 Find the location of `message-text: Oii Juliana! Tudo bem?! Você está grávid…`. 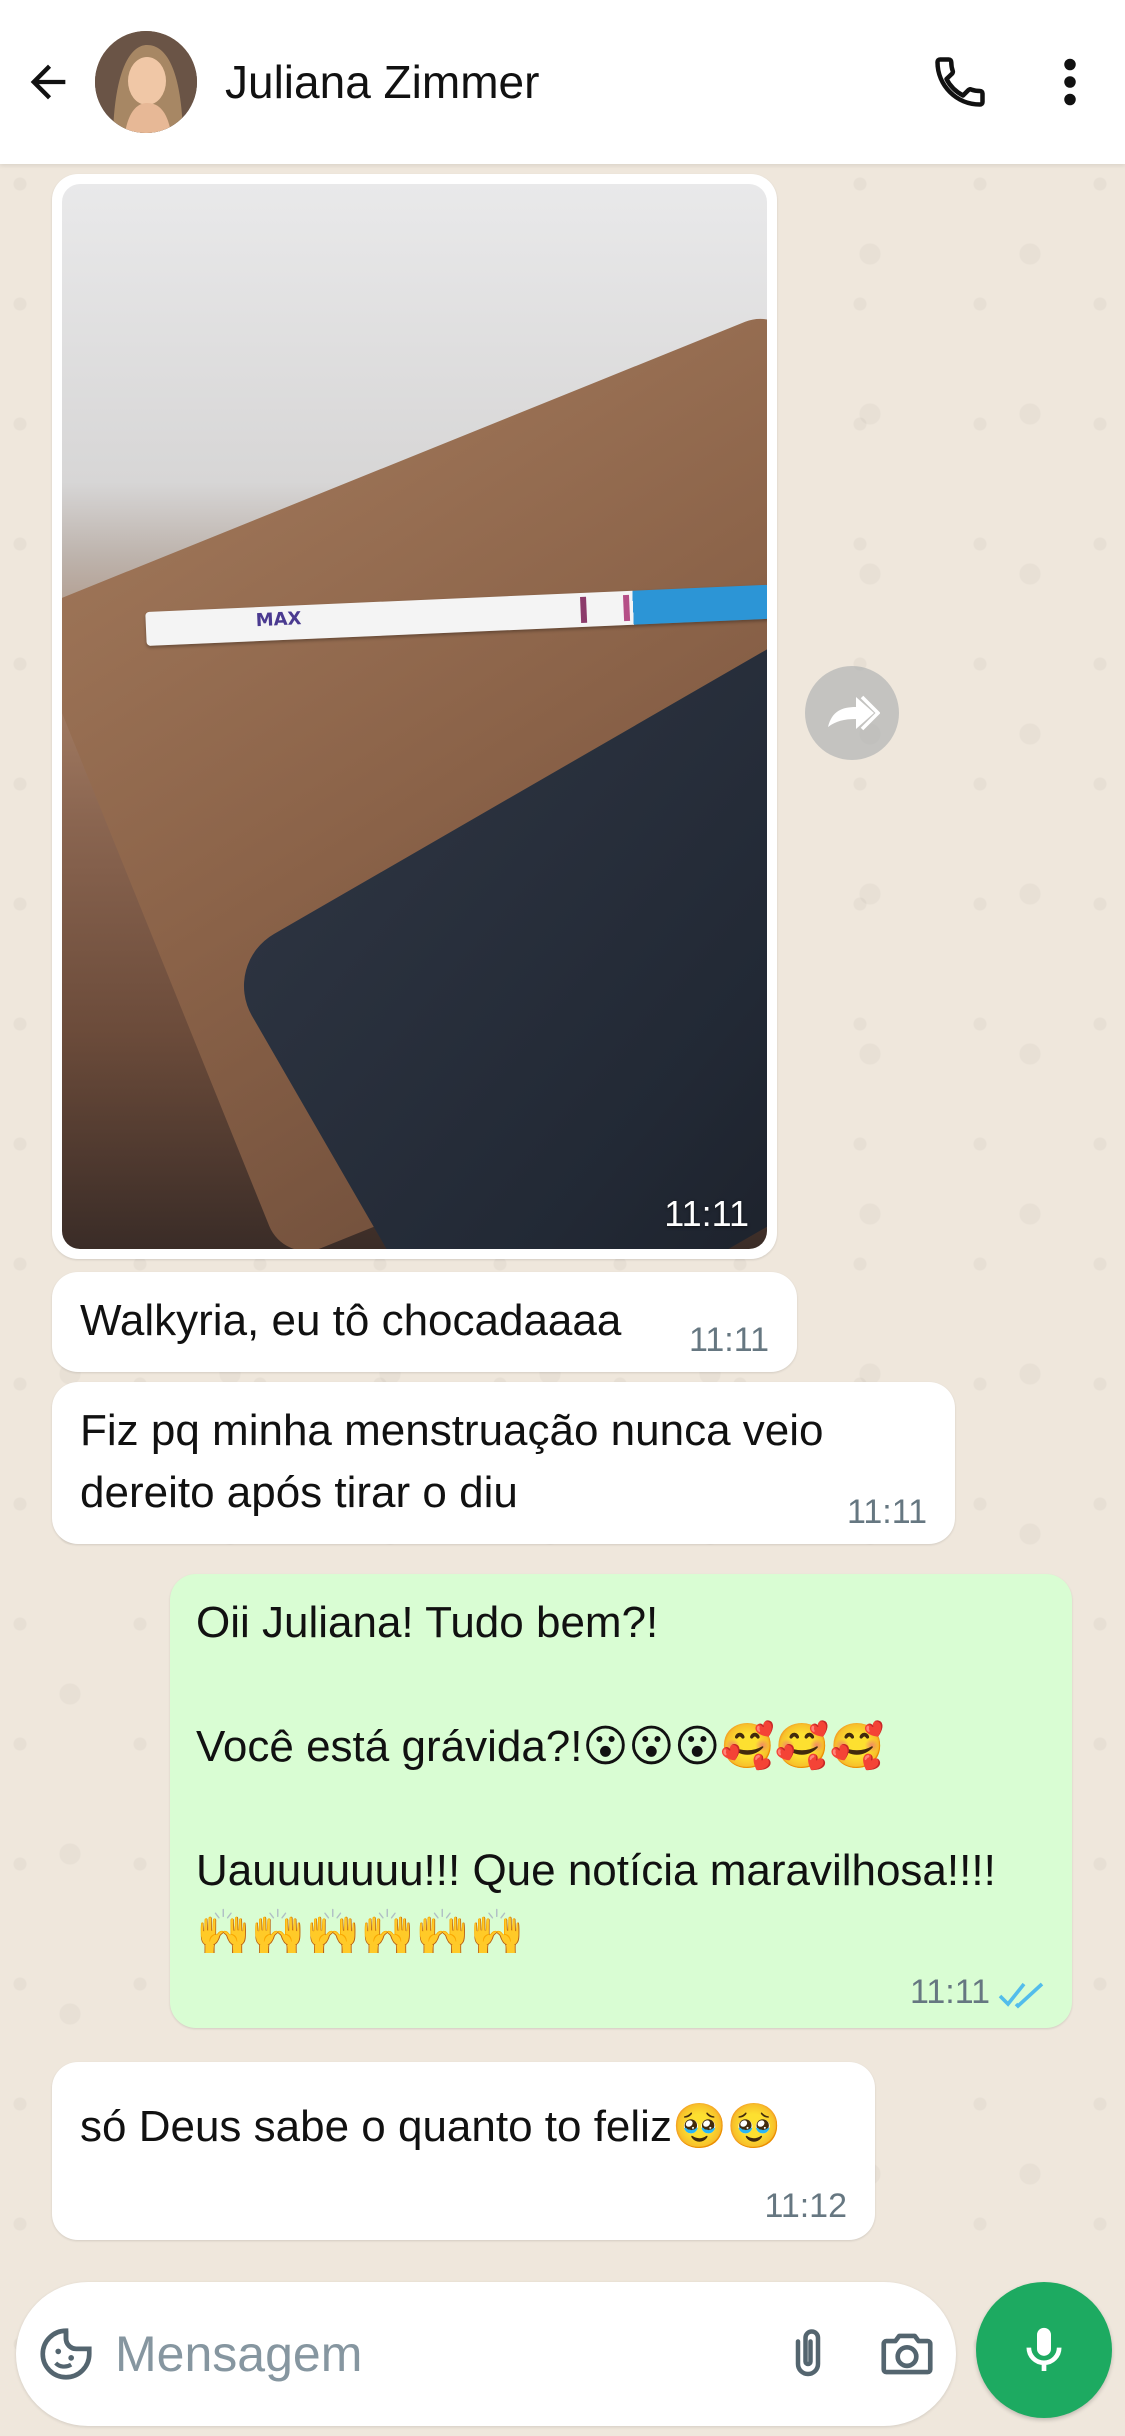

message-text: Oii Juliana! Tudo bem?! Você está grávid… is located at coordinates (596, 1777).